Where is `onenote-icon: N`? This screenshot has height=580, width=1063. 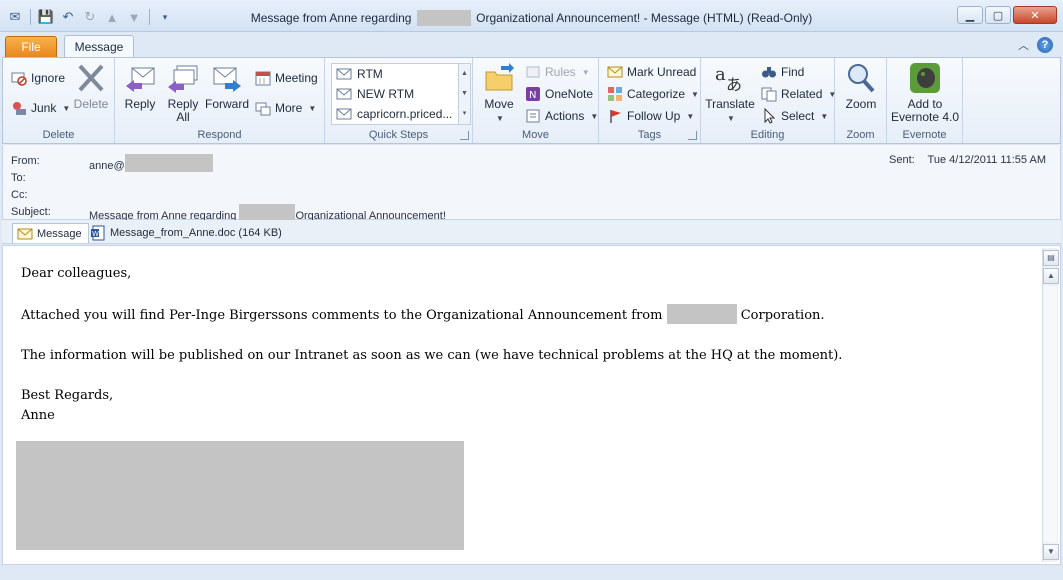
onenote-icon: N is located at coordinates (533, 94).